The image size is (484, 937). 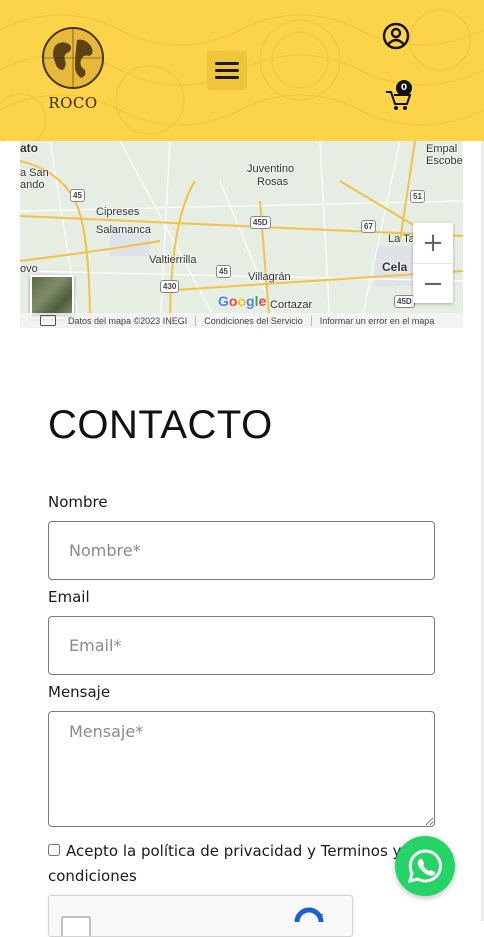 I want to click on map-label-ato: ato, so click(x=29, y=148).